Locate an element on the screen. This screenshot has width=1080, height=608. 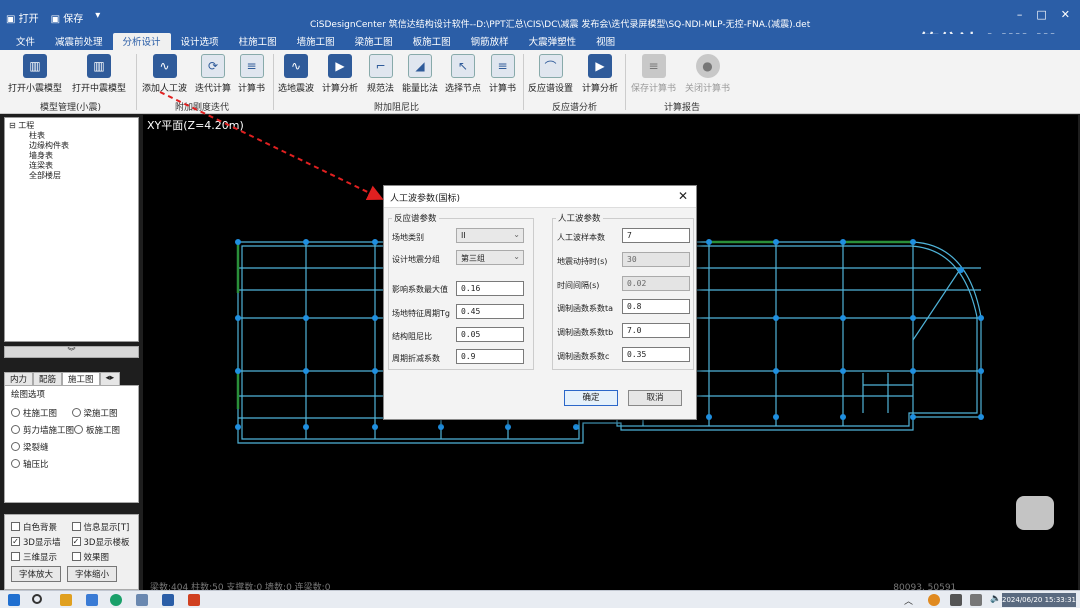
font-enlarge-button: 字体放大 is located at coordinates (36, 574).